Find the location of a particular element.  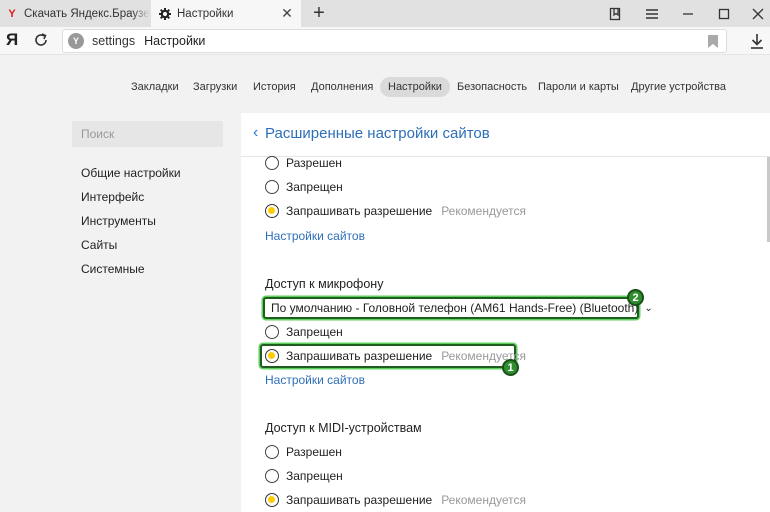

radio-allowed: Разрешен is located at coordinates (303, 163).